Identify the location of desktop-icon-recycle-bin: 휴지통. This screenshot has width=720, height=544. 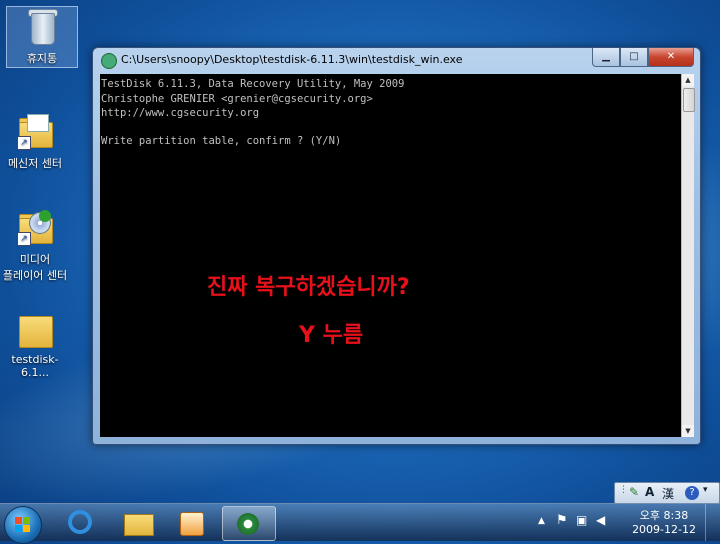
(42, 37).